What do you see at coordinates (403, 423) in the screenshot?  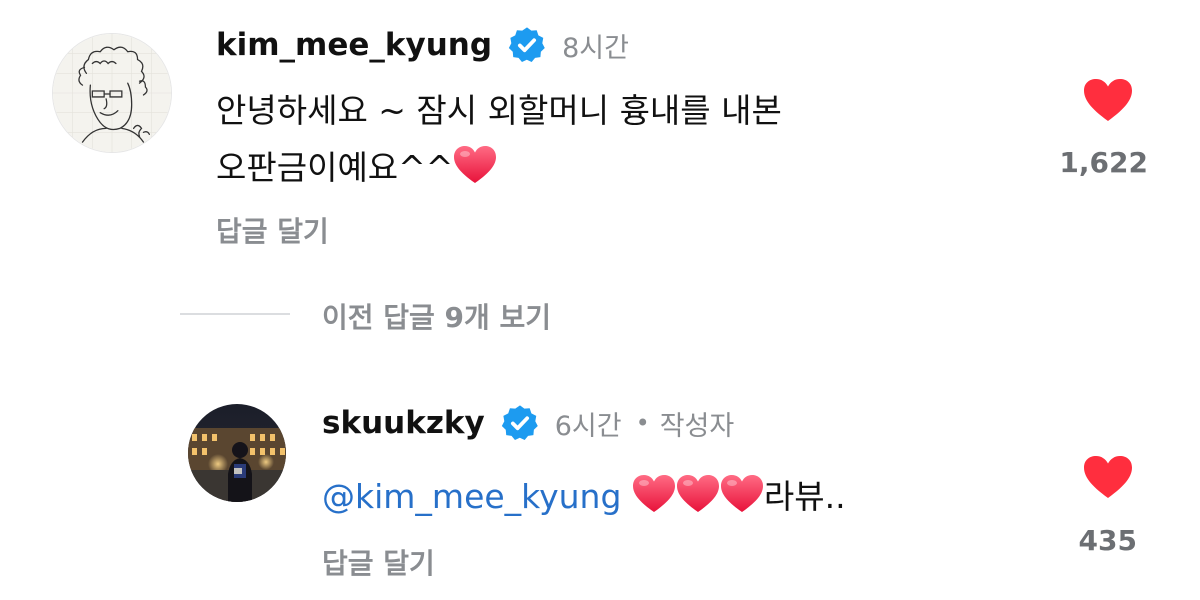 I see `username: skuukzky` at bounding box center [403, 423].